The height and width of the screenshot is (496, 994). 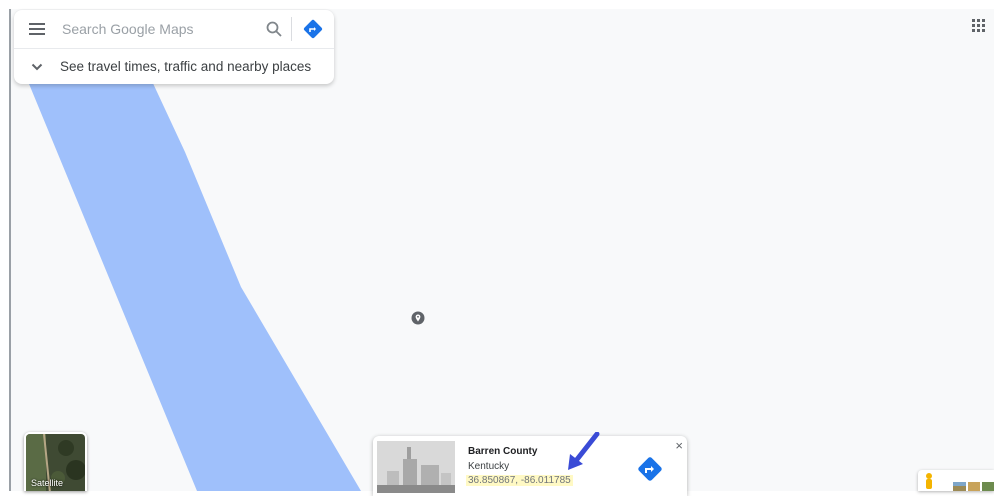 What do you see at coordinates (503, 451) in the screenshot?
I see `place-name: Barren County` at bounding box center [503, 451].